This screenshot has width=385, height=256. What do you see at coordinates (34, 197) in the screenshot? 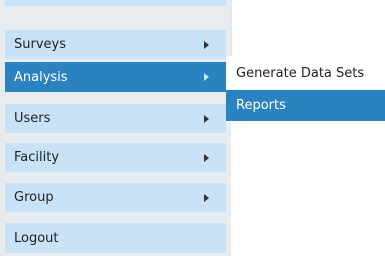
I see `menu-item-label: Group` at bounding box center [34, 197].